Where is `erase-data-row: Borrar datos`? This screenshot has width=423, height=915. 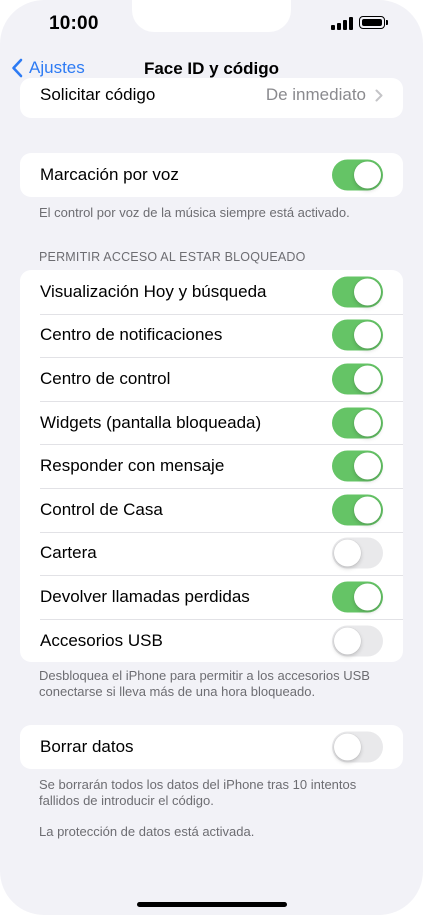
erase-data-row: Borrar datos is located at coordinates (211, 747).